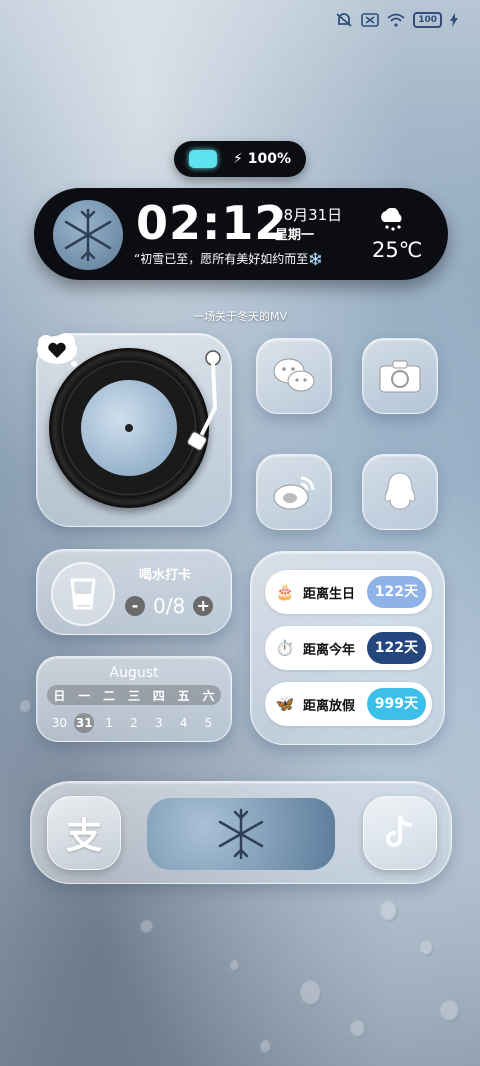 This screenshot has height=1066, width=480. I want to click on calendar-date: 30, so click(59, 723).